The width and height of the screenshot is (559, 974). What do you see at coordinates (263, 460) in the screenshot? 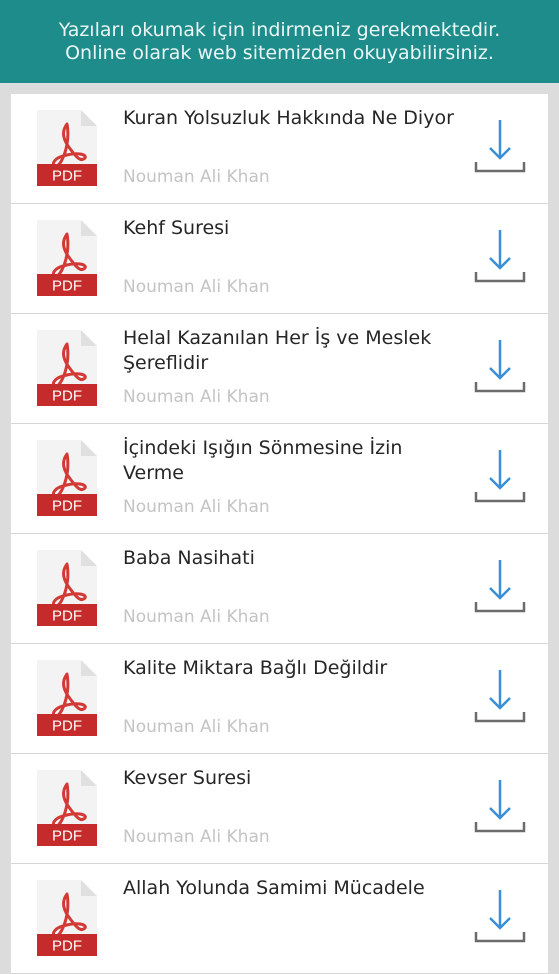
I see `item-title: İçindeki Işığın Sönmesine İzin Verme` at bounding box center [263, 460].